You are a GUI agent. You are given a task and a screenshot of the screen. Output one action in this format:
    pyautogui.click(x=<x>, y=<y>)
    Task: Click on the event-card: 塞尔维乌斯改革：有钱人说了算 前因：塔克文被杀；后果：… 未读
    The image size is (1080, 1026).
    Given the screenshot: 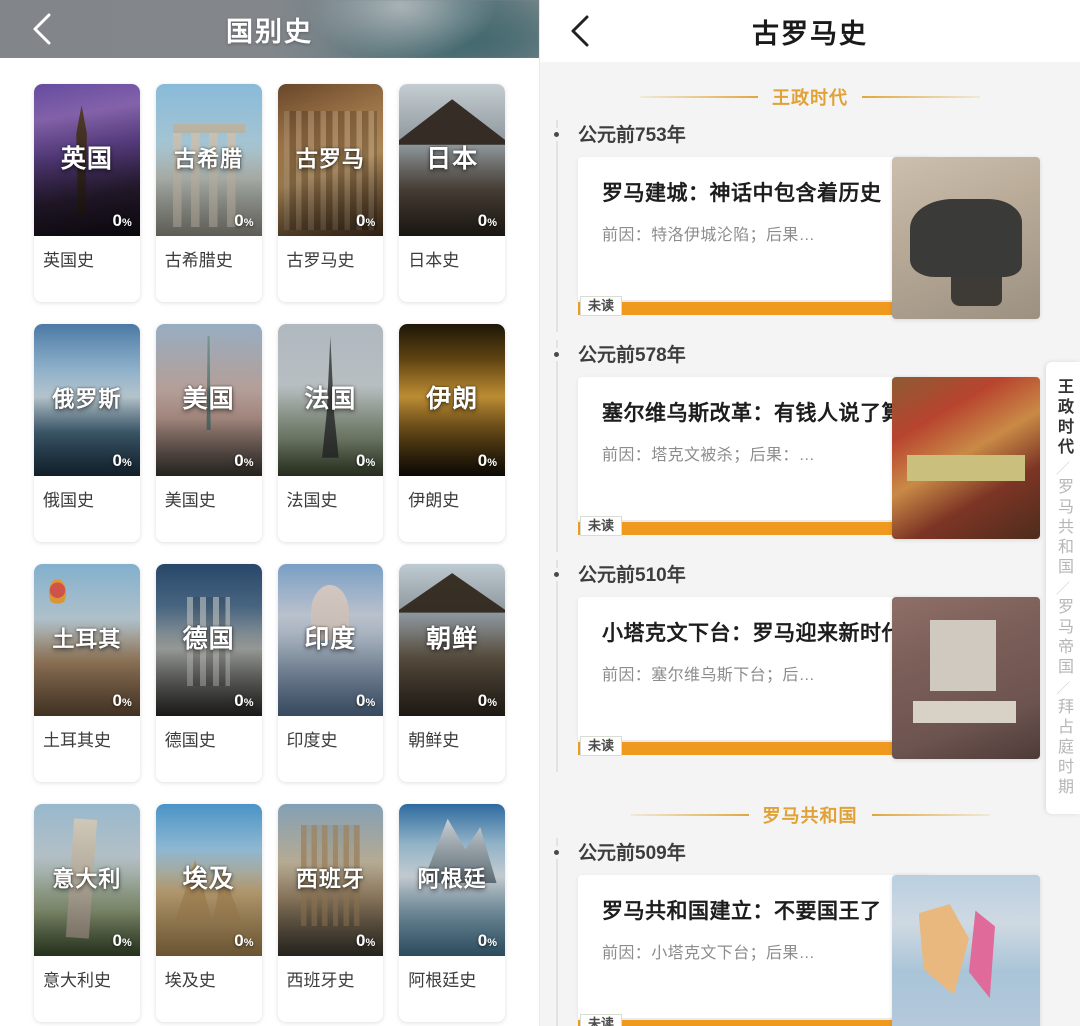 What is the action you would take?
    pyautogui.click(x=809, y=458)
    